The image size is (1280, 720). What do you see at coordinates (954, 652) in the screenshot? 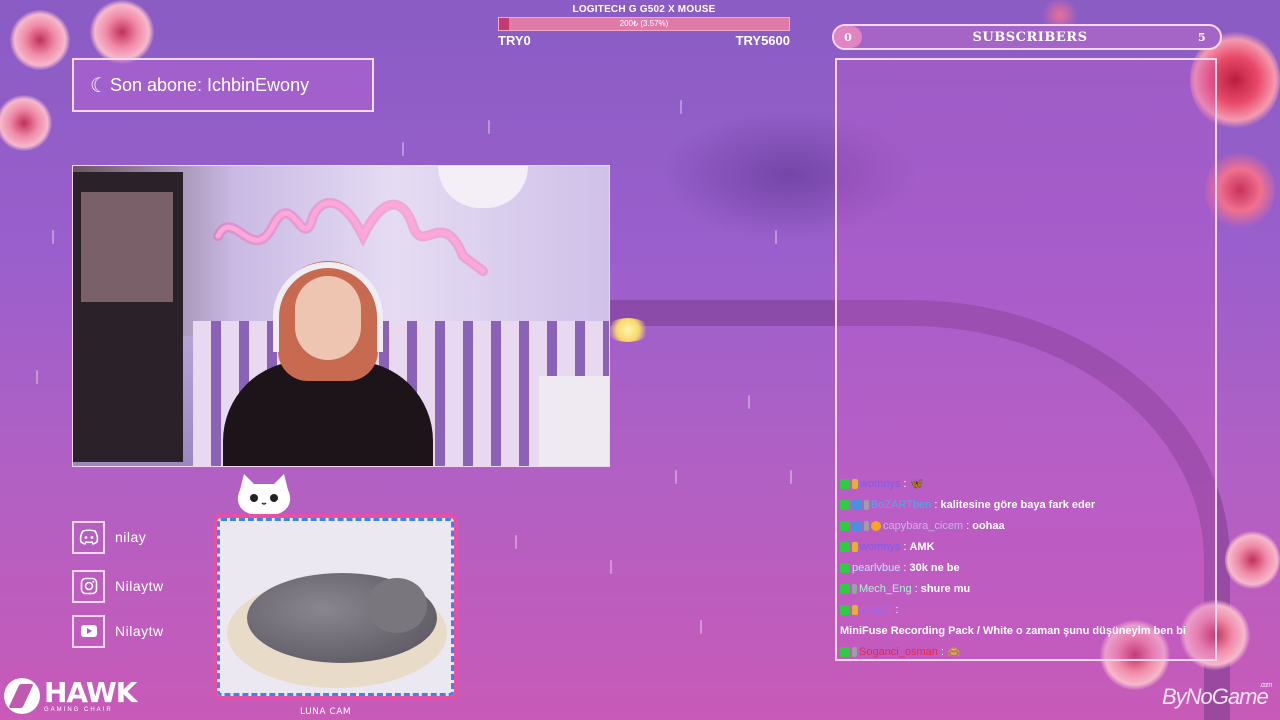
I see `chat-message-text: 🙈` at bounding box center [954, 652].